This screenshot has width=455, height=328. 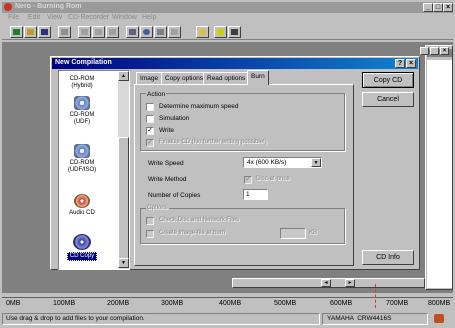 What do you see at coordinates (44, 32) in the screenshot?
I see `save-icon` at bounding box center [44, 32].